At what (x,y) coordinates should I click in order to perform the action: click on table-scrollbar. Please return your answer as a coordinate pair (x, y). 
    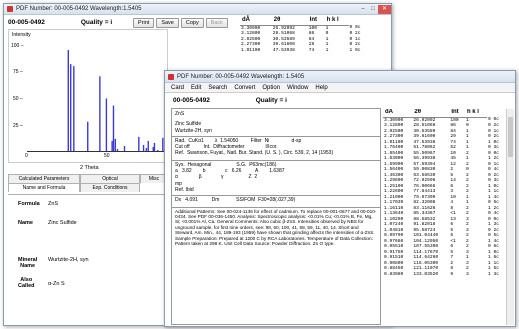
    Looking at the image, I should click on (510, 217).